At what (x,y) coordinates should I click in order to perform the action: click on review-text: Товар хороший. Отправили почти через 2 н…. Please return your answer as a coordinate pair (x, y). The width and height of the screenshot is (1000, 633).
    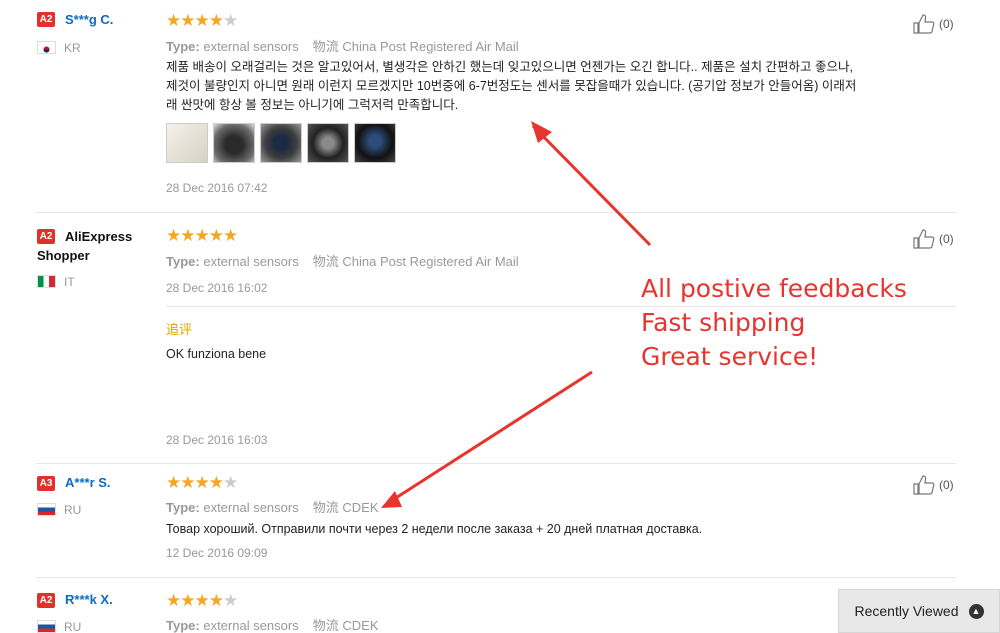
    Looking at the image, I should click on (434, 529).